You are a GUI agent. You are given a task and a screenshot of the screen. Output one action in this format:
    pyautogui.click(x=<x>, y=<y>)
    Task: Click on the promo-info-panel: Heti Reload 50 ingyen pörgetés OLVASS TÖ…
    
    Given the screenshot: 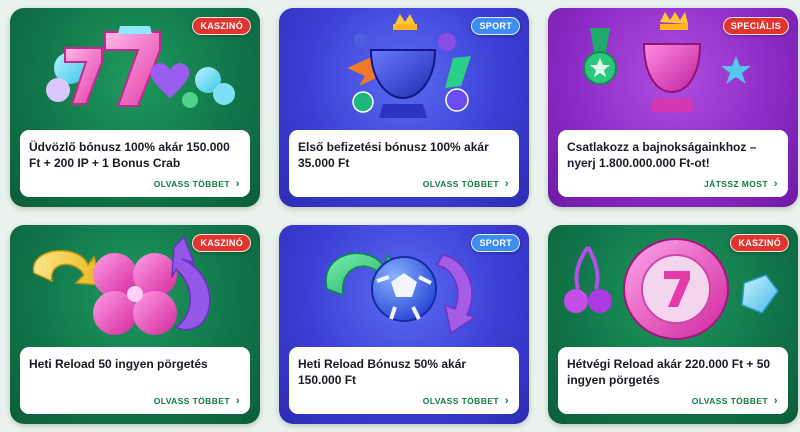 What is the action you would take?
    pyautogui.click(x=135, y=380)
    